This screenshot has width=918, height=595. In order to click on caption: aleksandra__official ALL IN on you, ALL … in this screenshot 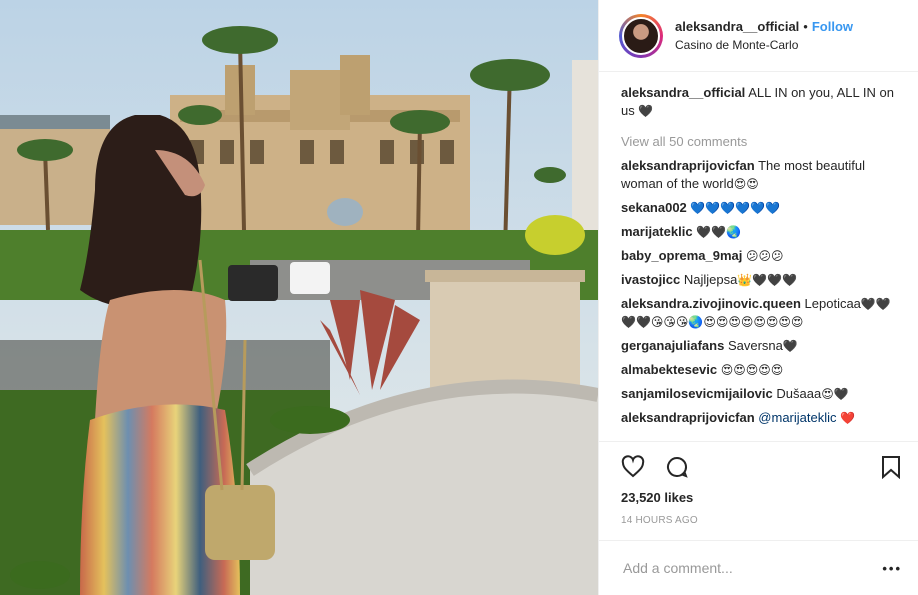, I will do `click(761, 102)`.